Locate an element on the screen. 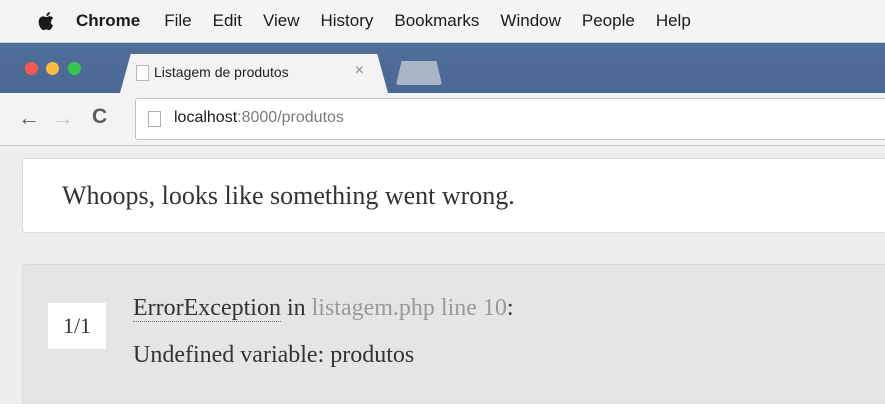 The width and height of the screenshot is (885, 410). tab-listagem-de-produtos: Listagem de produtos × is located at coordinates (254, 73).